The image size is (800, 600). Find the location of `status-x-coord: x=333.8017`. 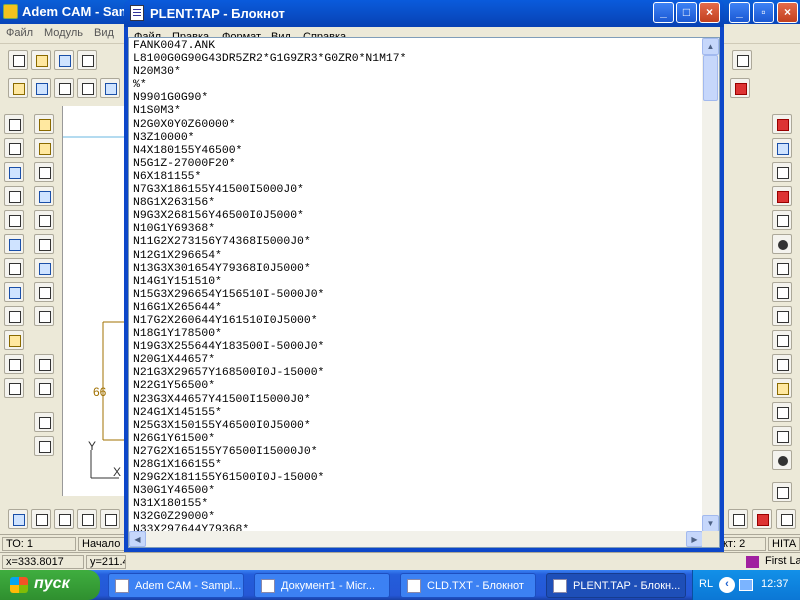

status-x-coord: x=333.8017 is located at coordinates (43, 562).